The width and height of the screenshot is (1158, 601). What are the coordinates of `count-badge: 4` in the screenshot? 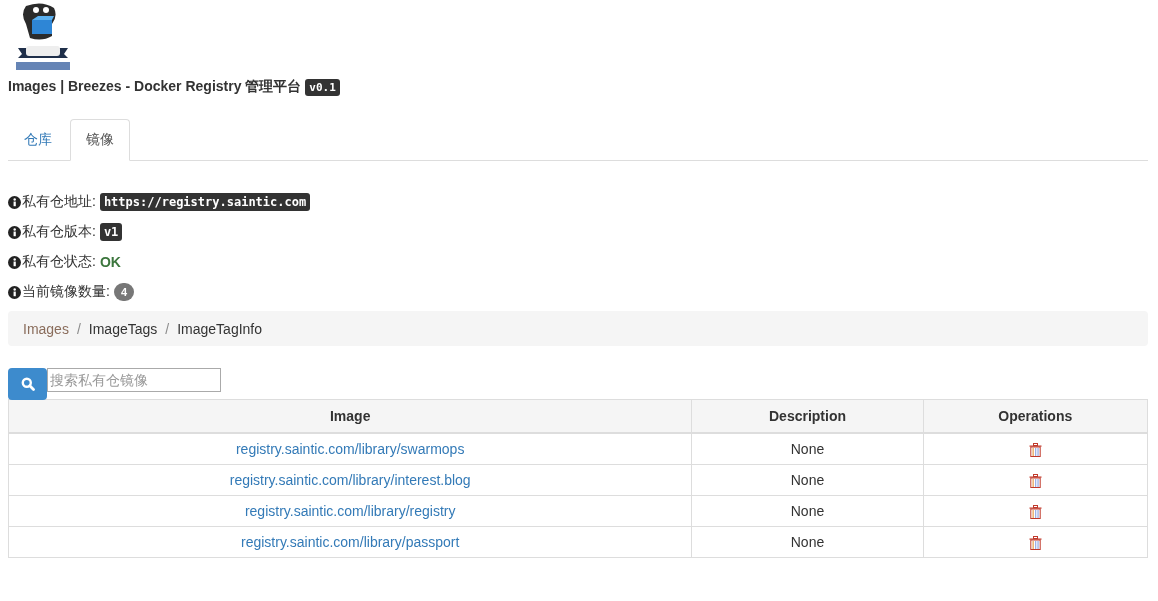 It's located at (123, 292).